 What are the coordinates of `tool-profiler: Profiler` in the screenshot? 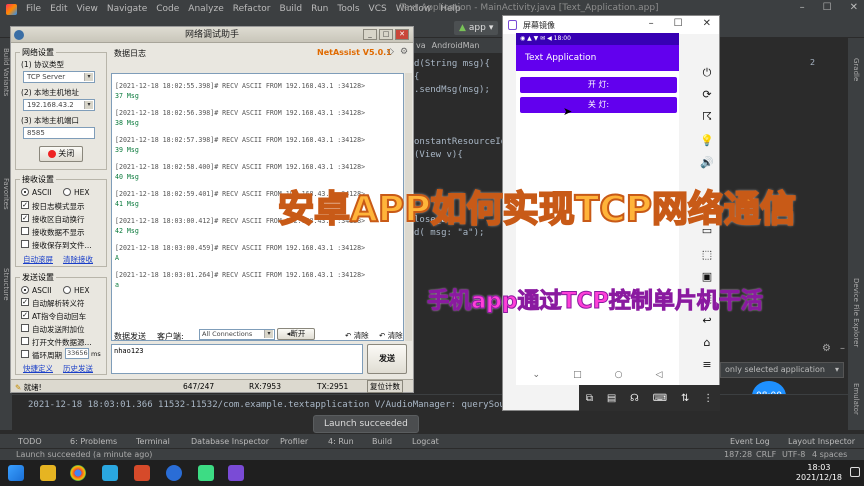 It's located at (294, 441).